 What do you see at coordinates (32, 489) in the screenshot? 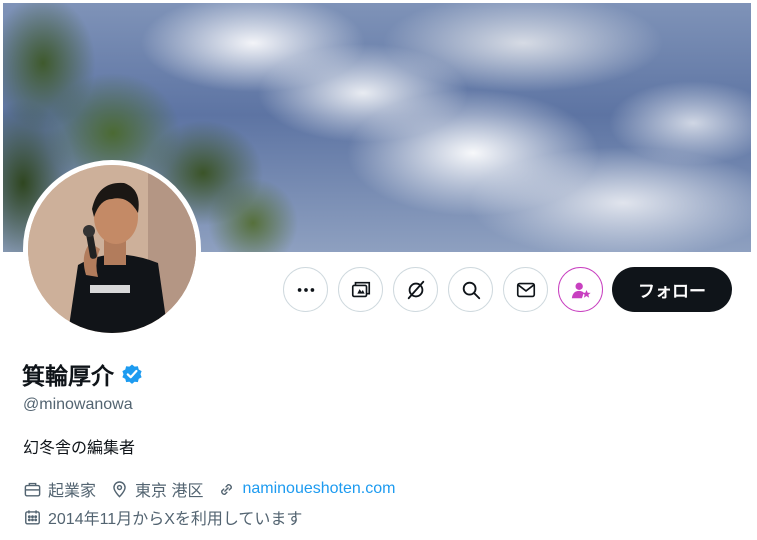
I see `briefcase-icon` at bounding box center [32, 489].